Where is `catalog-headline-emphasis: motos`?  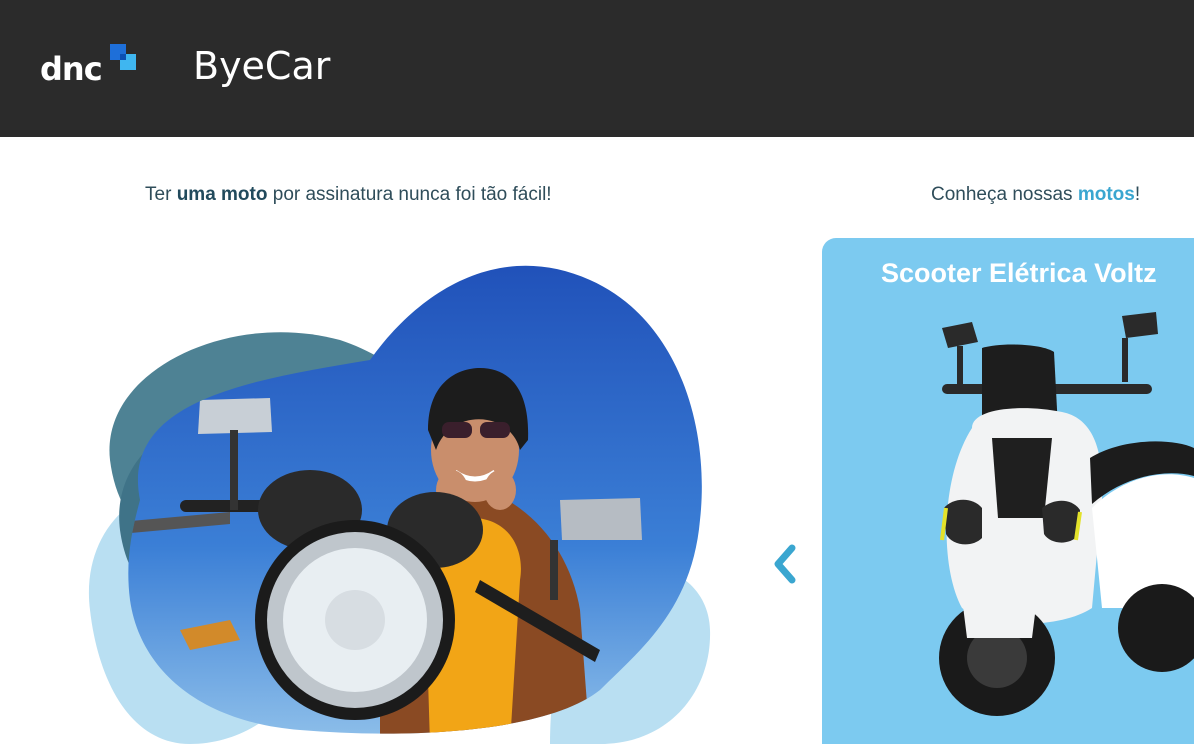
catalog-headline-emphasis: motos is located at coordinates (1106, 194).